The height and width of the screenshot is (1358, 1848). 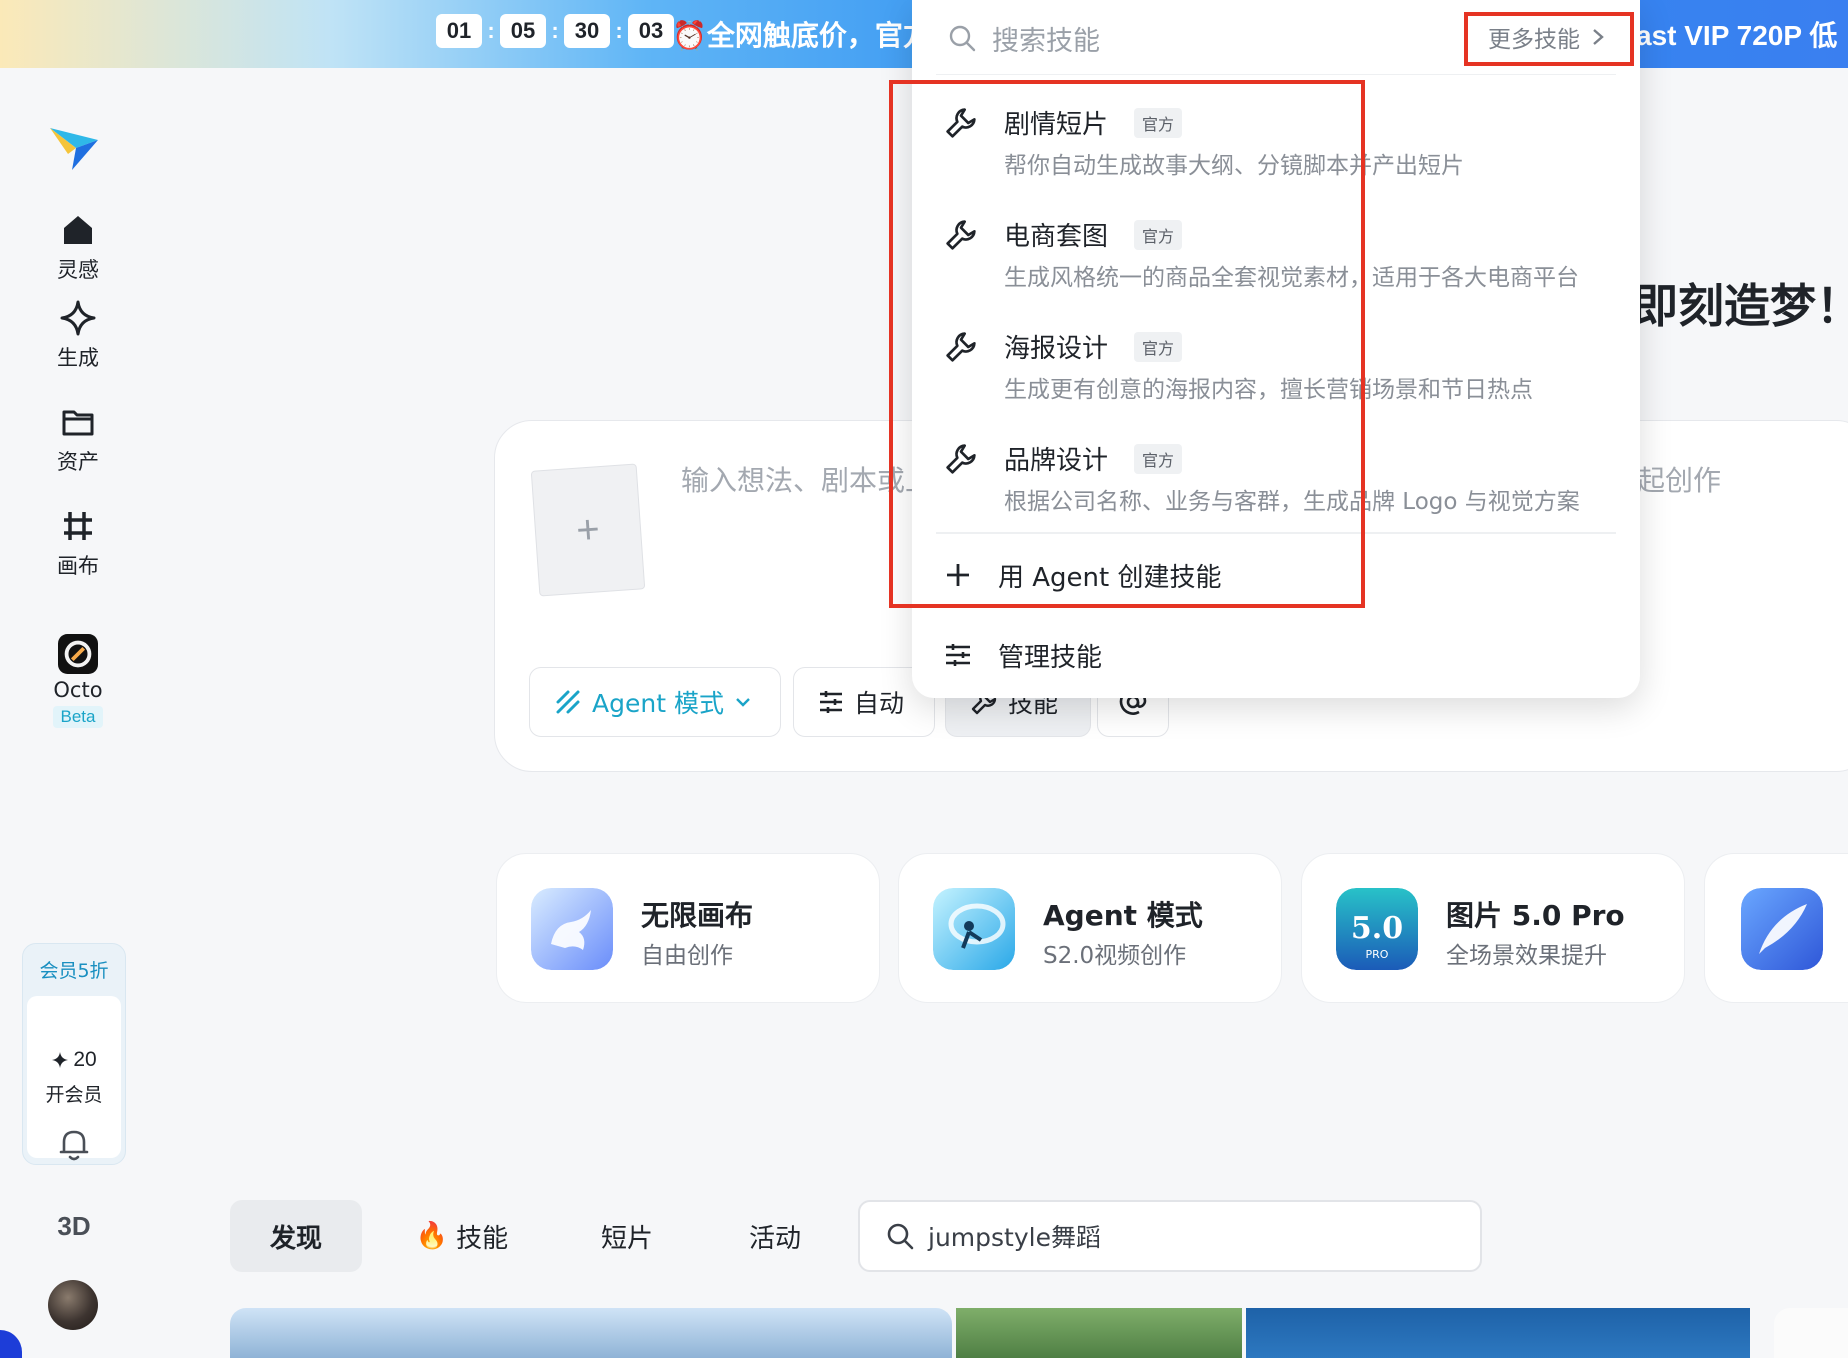 What do you see at coordinates (432, 1236) in the screenshot?
I see `fire-icon: 🔥` at bounding box center [432, 1236].